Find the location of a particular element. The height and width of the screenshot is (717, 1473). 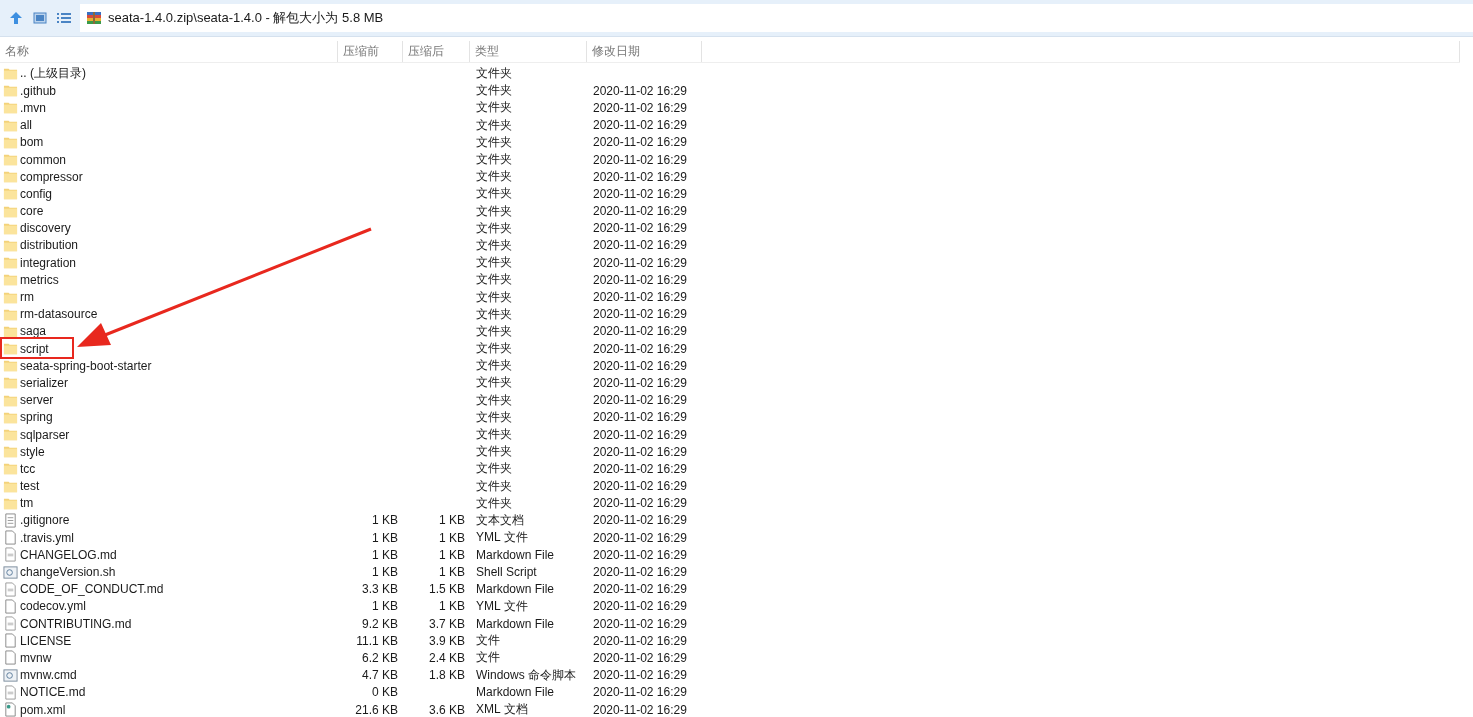

file-name: CODE_OF_CONDUCT.md is located at coordinates (92, 589).